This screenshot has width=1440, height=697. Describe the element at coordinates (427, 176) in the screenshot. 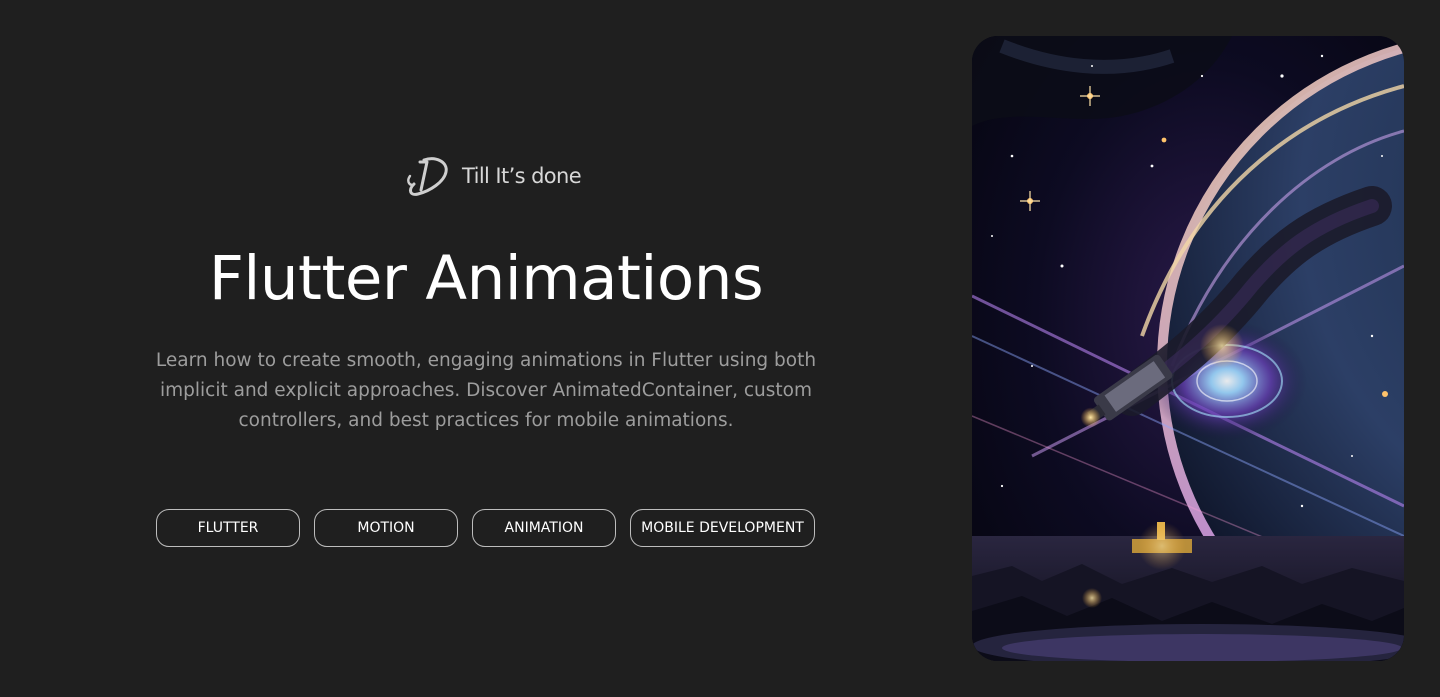

I see `td-monogram-logo-icon` at that location.